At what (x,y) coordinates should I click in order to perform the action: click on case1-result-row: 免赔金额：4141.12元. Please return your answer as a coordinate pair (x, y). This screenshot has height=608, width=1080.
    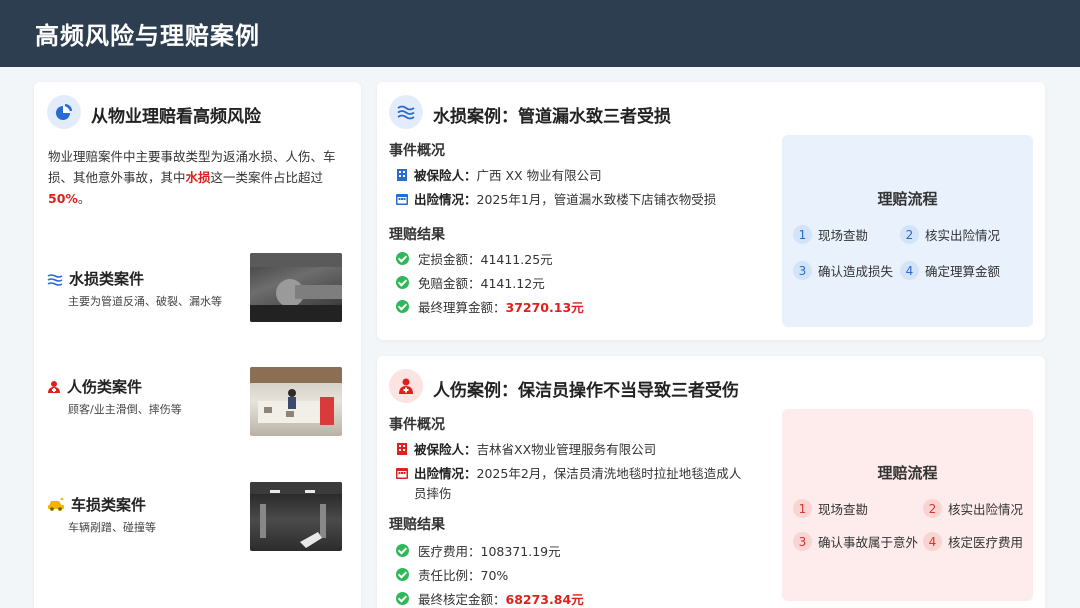
    Looking at the image, I should click on (470, 282).